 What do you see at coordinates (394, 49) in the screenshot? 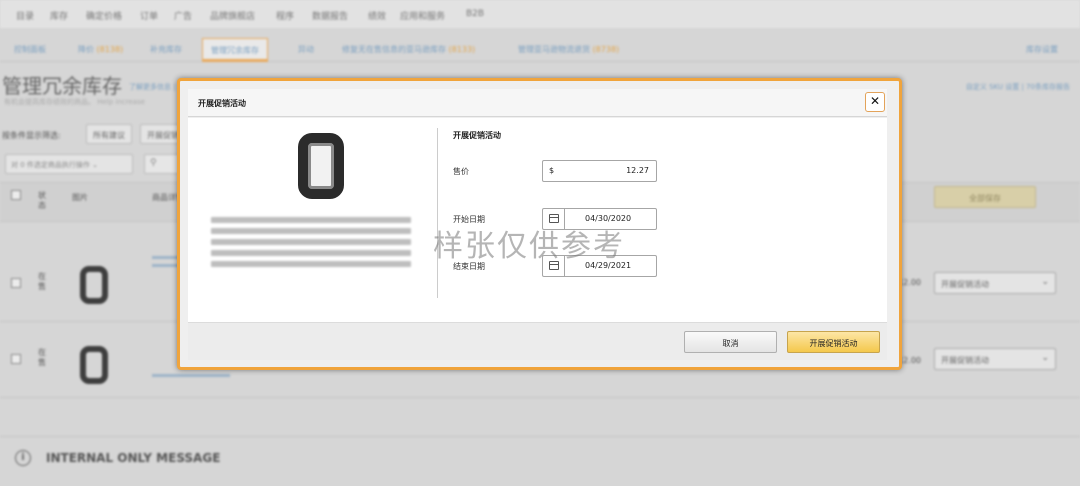
I see `tab-label: 修复无在售信息的亚马逊库存` at bounding box center [394, 49].